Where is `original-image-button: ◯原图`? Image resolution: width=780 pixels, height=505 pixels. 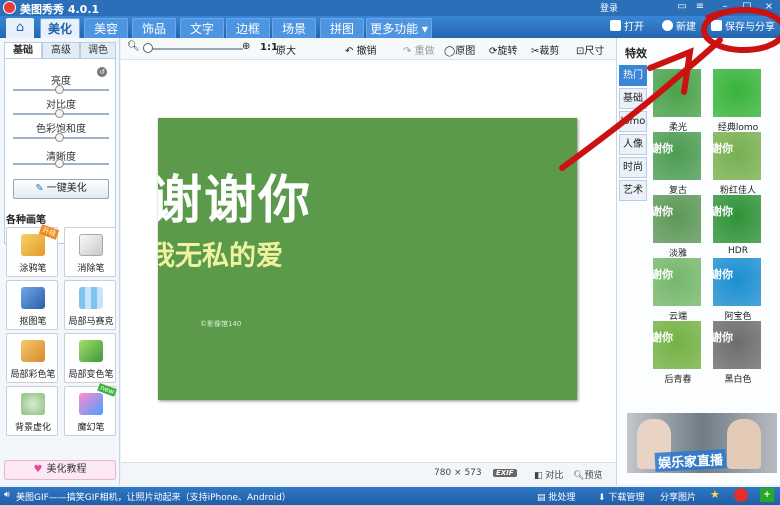 original-image-button: ◯原图 is located at coordinates (459, 49).